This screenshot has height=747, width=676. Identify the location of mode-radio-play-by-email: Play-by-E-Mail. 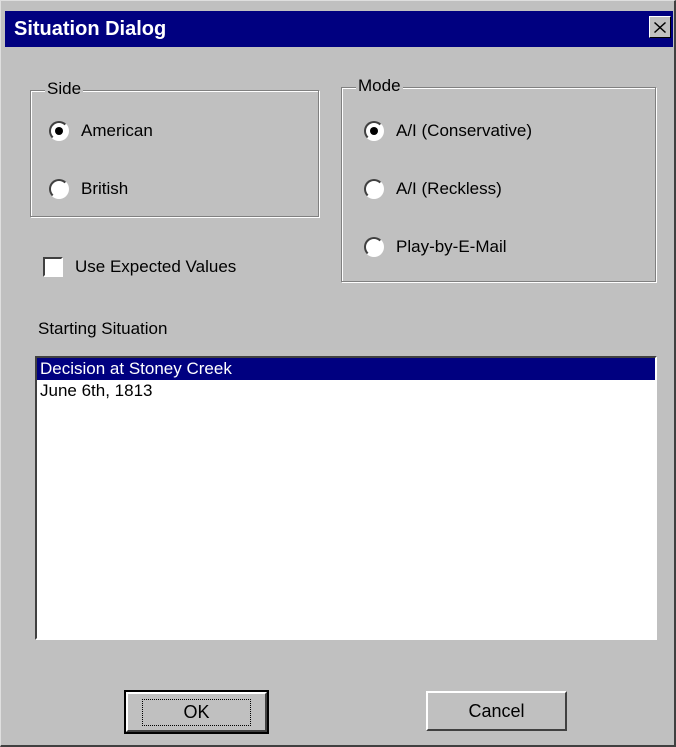
(435, 247).